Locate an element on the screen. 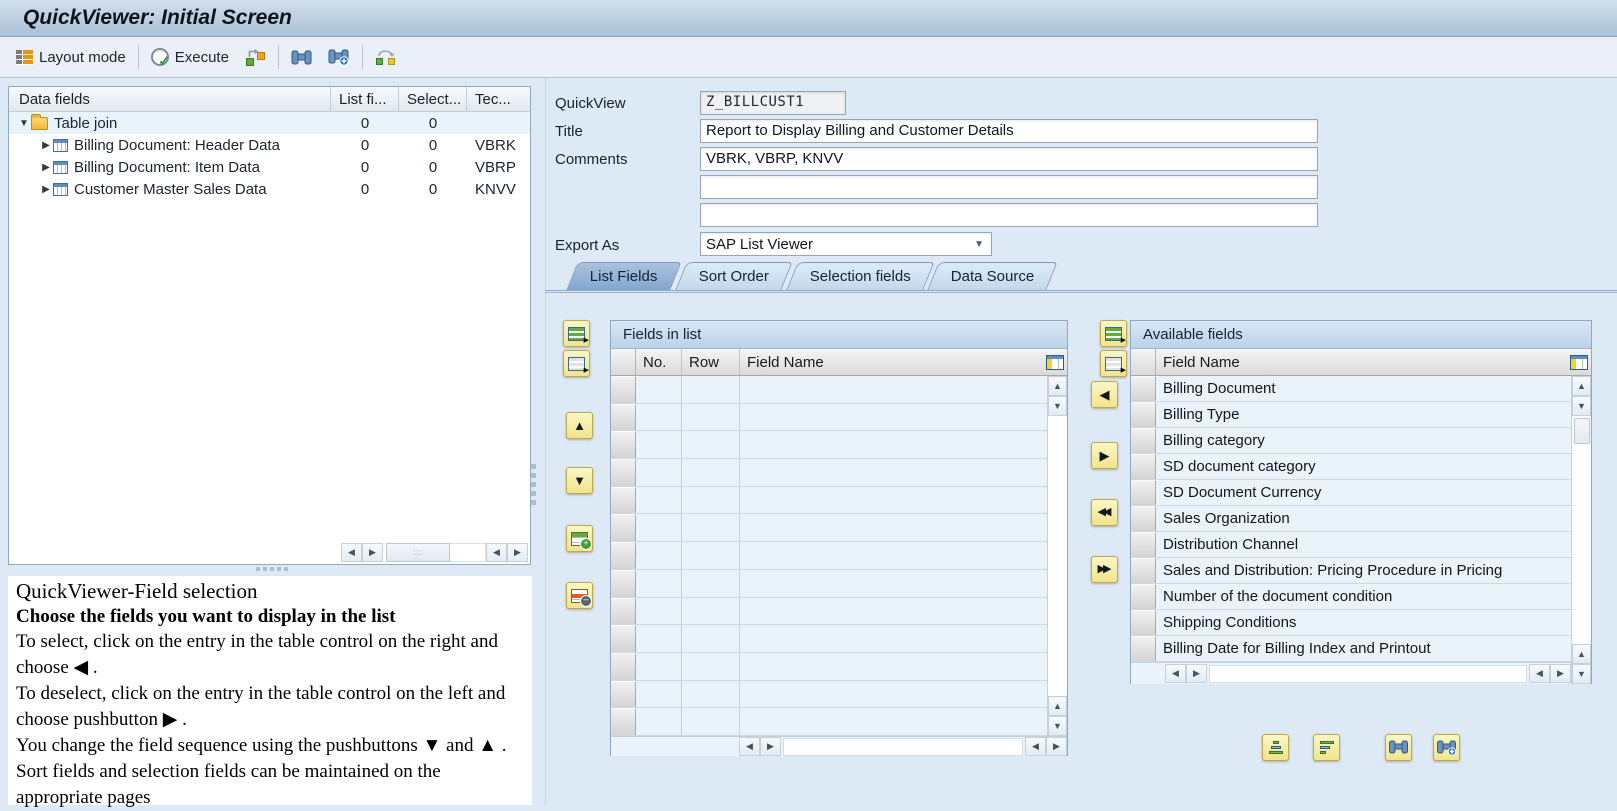  available-field-row: Billing Document is located at coordinates (1351, 389).